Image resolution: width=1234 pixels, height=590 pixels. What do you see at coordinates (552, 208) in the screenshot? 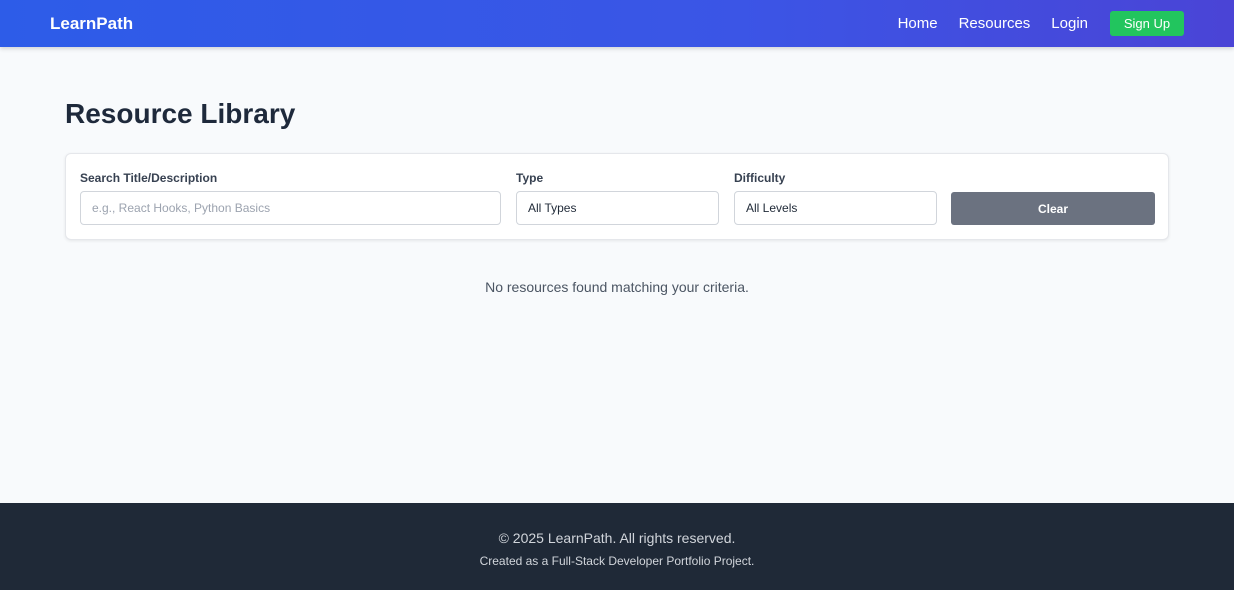
I see `type-select-value: All Types` at bounding box center [552, 208].